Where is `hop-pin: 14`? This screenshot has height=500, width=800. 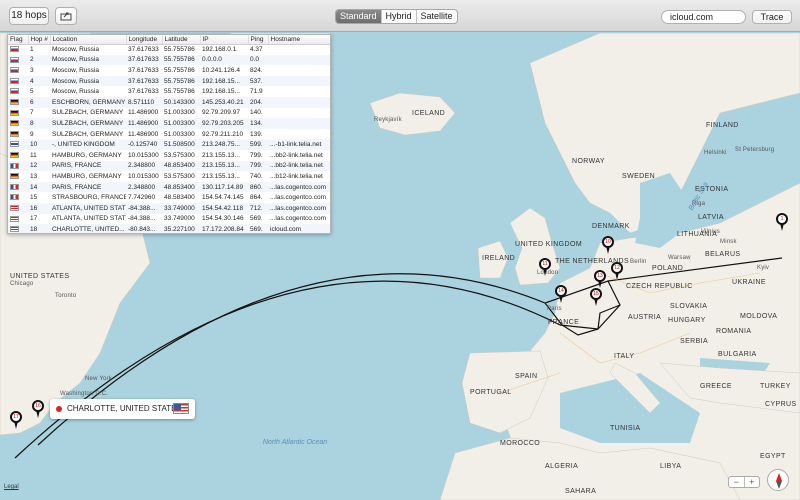 hop-pin: 14 is located at coordinates (561, 294).